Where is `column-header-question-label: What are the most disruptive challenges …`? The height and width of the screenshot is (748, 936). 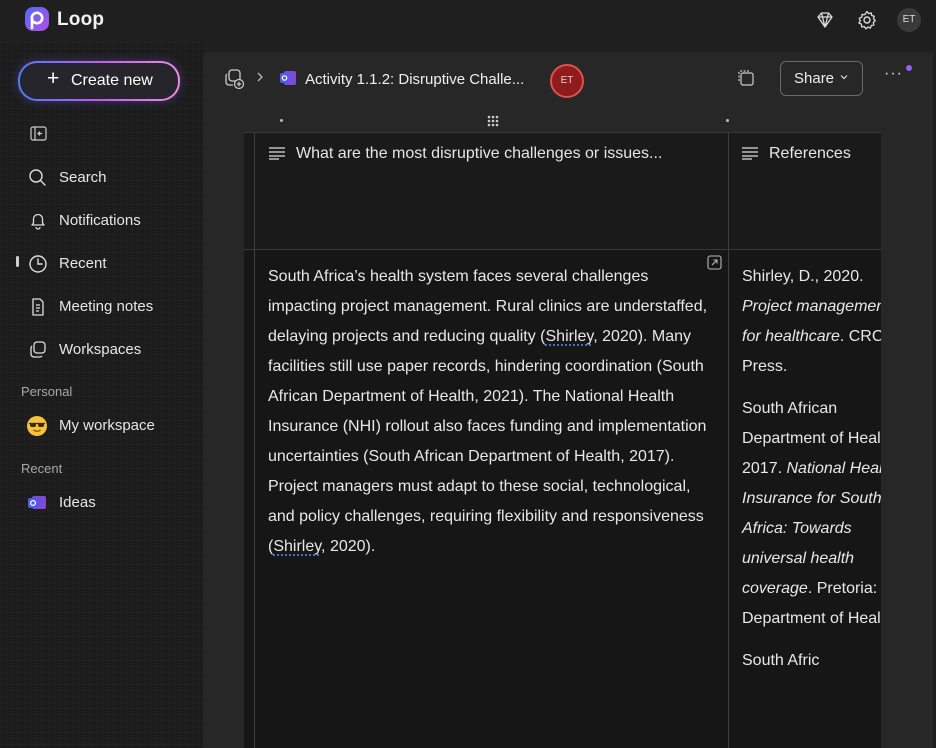
column-header-question-label: What are the most disruptive challenges … is located at coordinates (479, 153).